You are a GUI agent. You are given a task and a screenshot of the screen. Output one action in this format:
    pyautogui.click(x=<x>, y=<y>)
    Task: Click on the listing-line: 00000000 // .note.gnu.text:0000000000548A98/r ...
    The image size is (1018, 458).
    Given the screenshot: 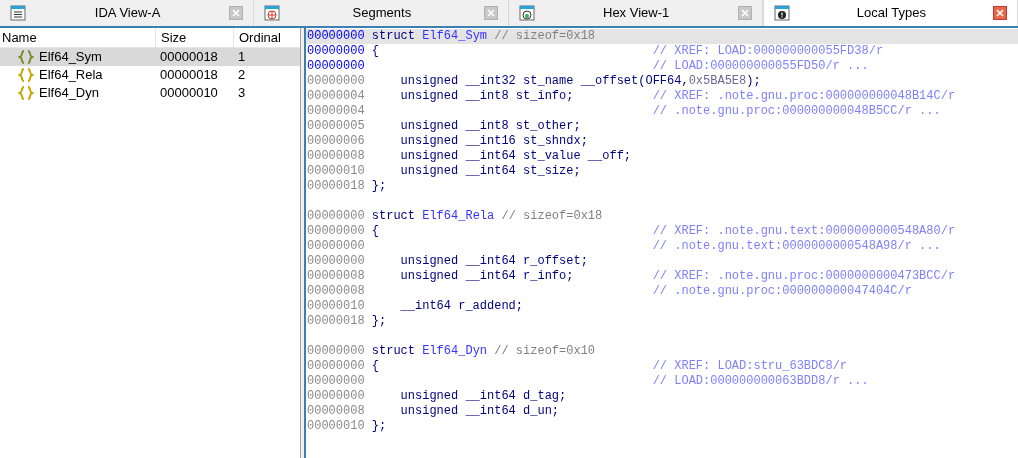 What is the action you would take?
    pyautogui.click(x=662, y=246)
    